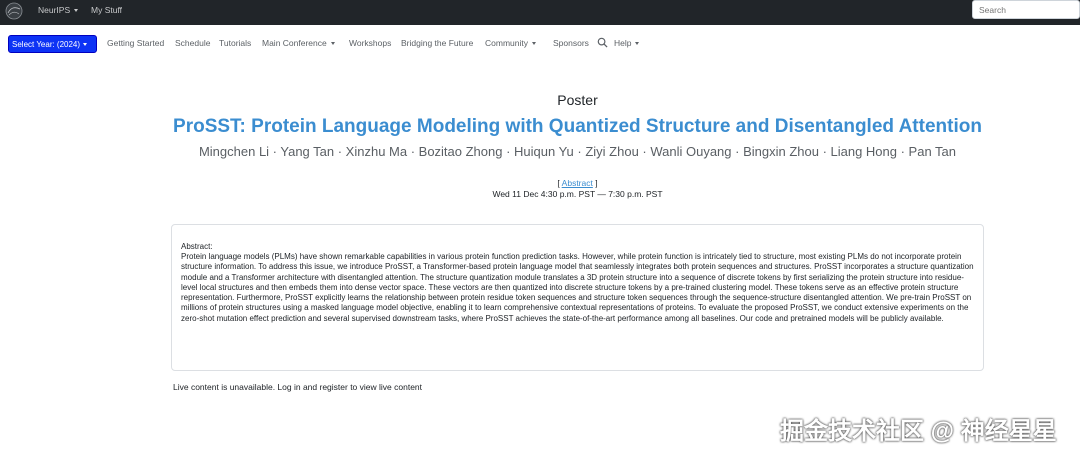  I want to click on poster-type-label: Poster, so click(577, 100).